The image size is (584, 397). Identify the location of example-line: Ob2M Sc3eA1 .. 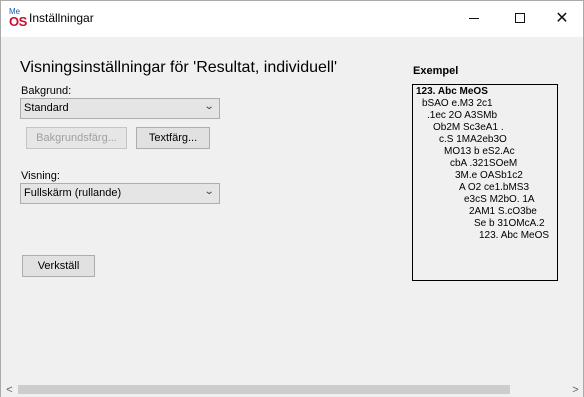
(468, 127).